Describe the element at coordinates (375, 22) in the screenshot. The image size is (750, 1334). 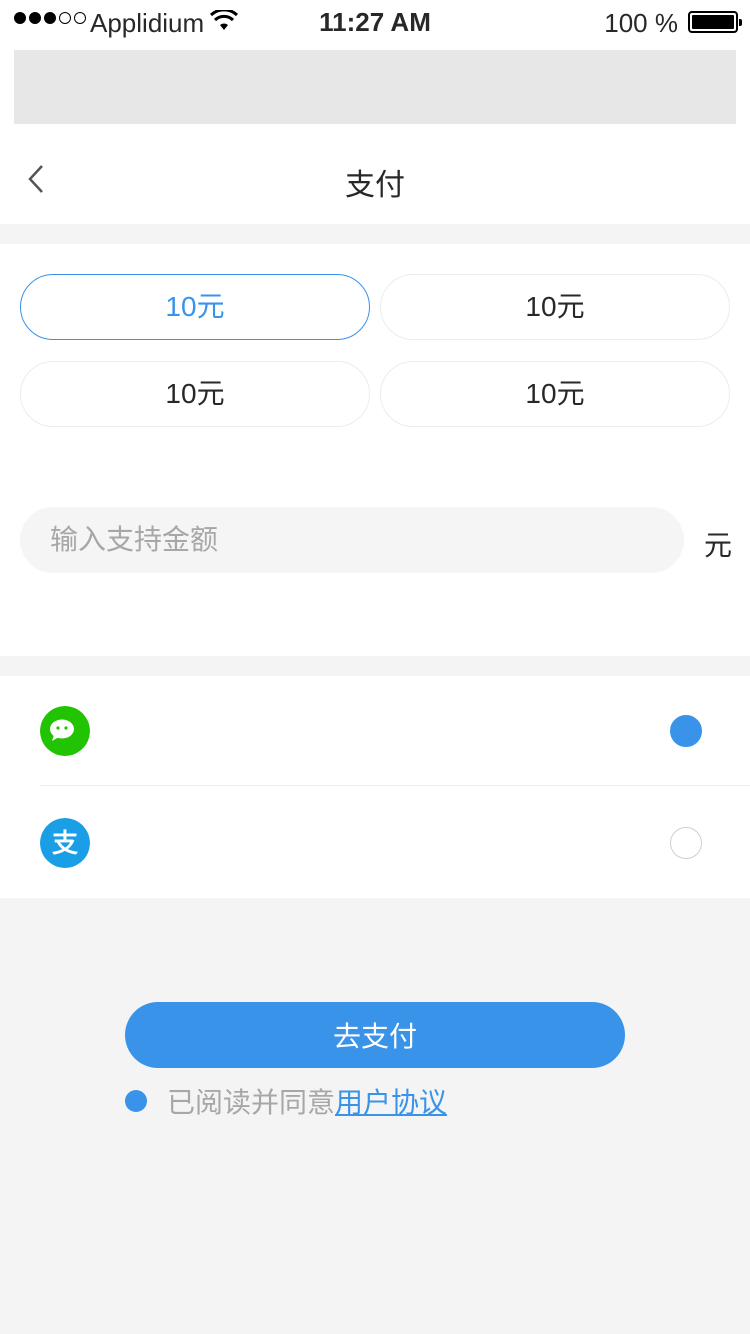
I see `status-bar: Applidium 11:27 AM 100 %` at that location.